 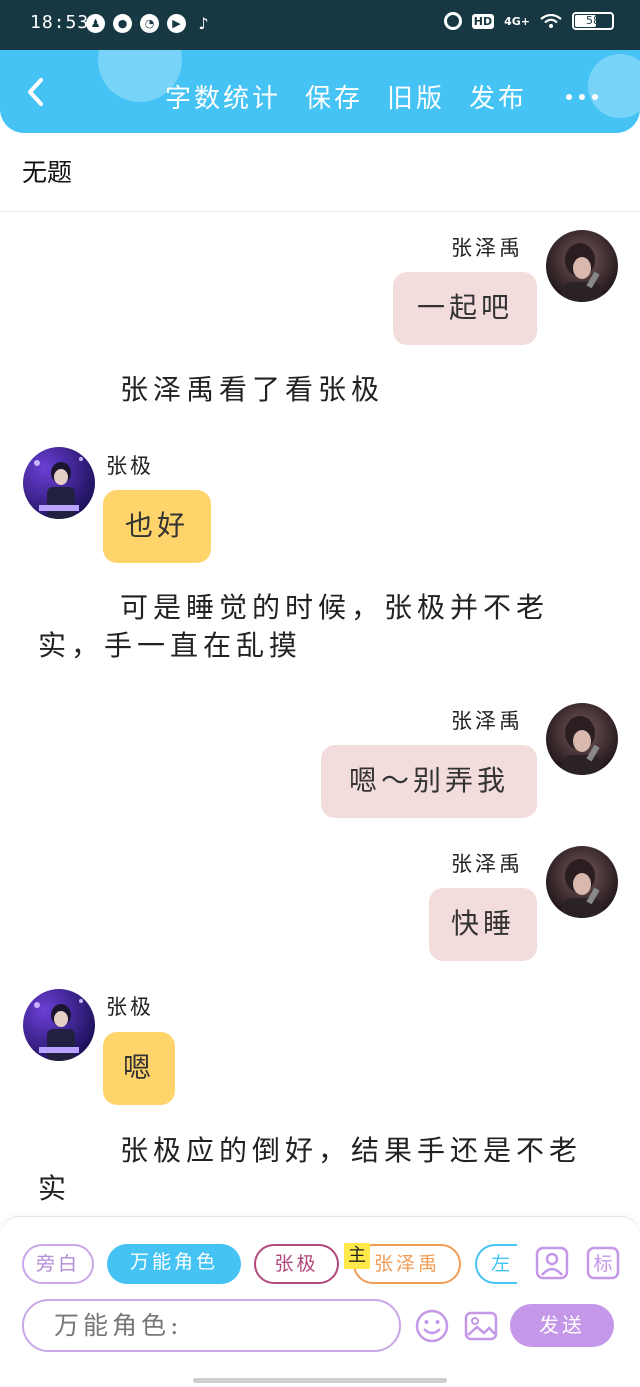 I want to click on more-options-button, so click(x=582, y=97).